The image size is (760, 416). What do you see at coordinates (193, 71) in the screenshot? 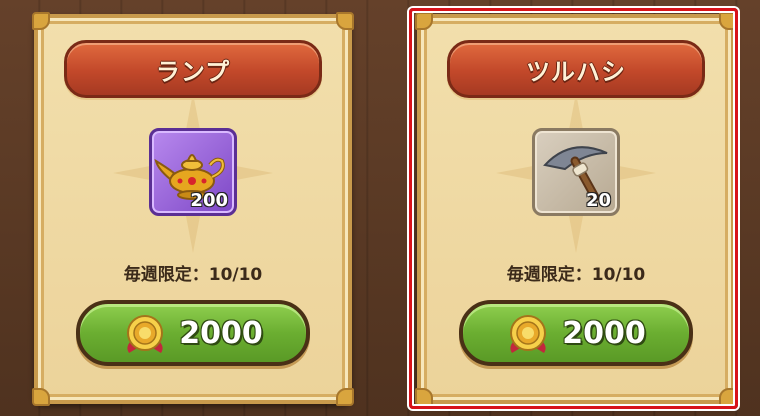
I see `item-title: ランプ` at bounding box center [193, 71].